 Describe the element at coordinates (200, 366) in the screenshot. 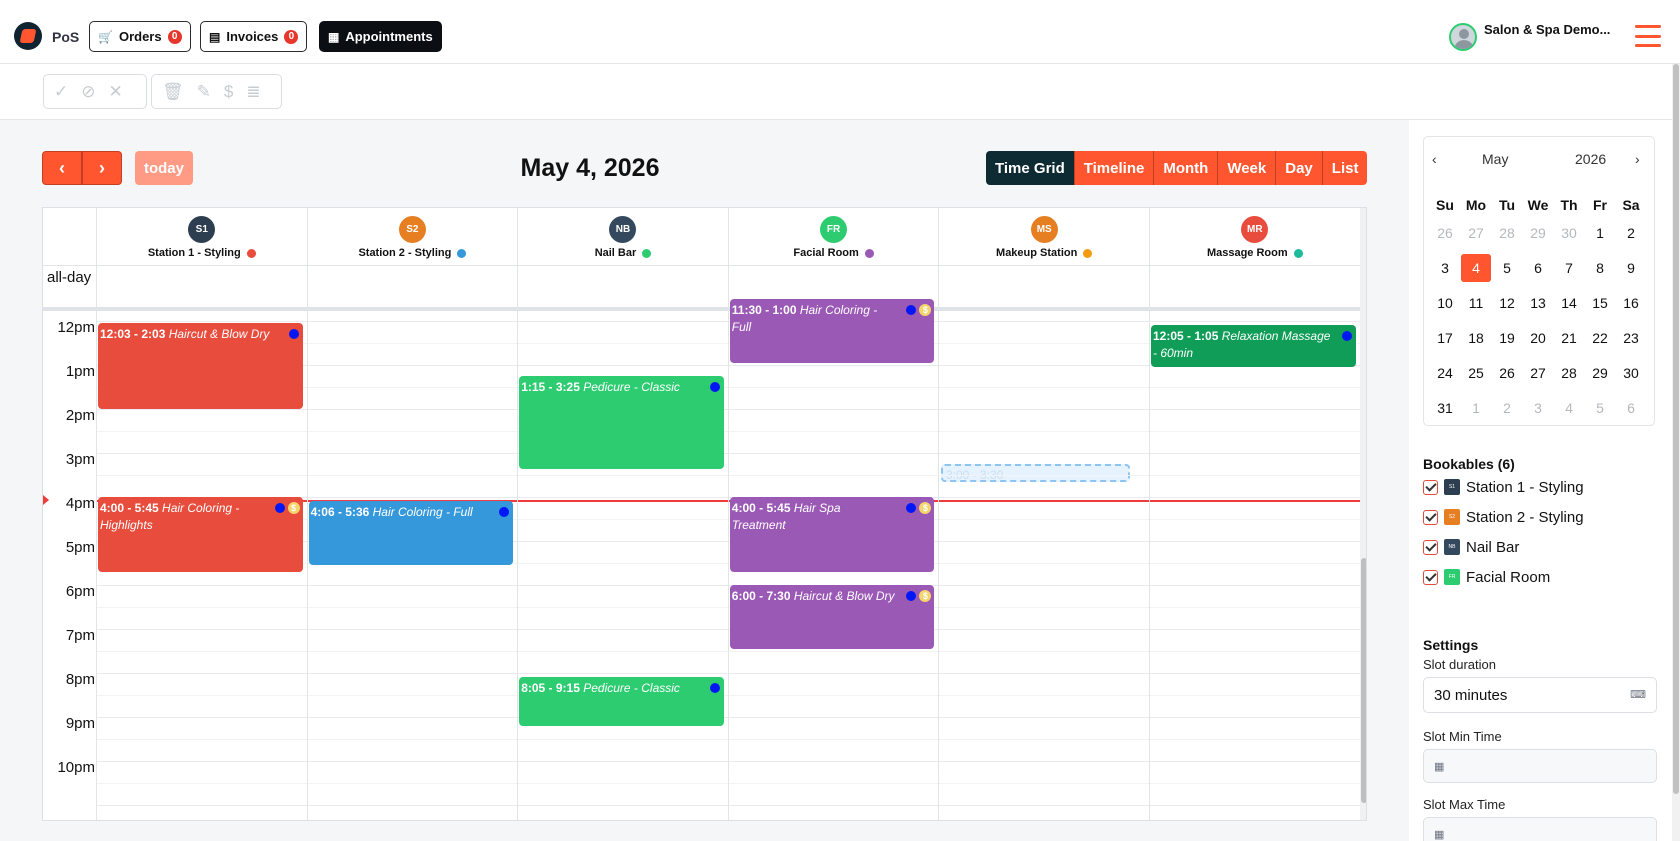

I see `appointment-event: 12:03 - 2:03 Haircut & Blow Dry` at that location.